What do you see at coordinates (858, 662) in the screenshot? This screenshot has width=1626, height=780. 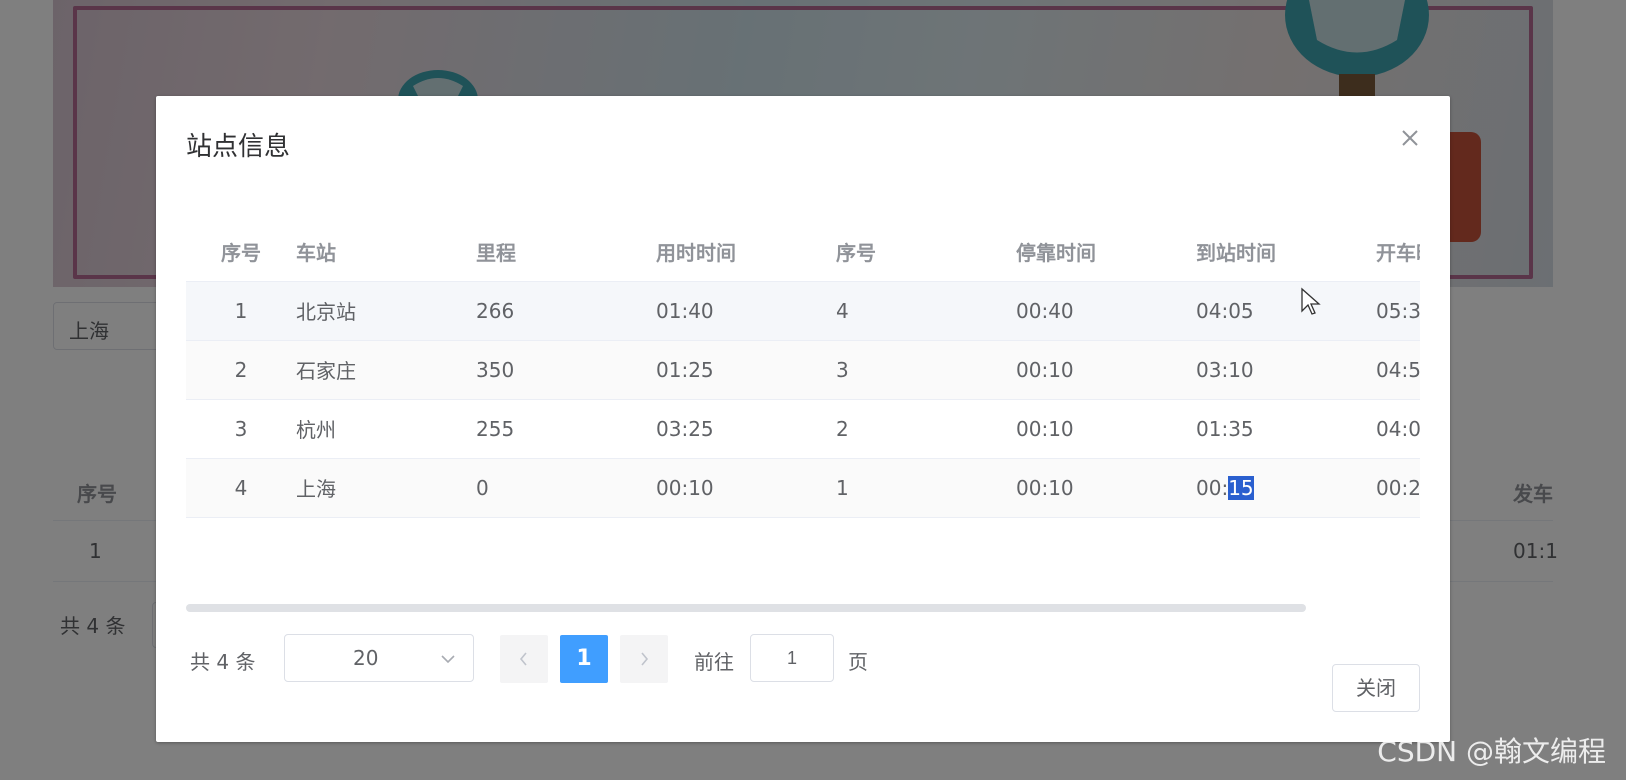 I see `page-suffix-label: 页` at bounding box center [858, 662].